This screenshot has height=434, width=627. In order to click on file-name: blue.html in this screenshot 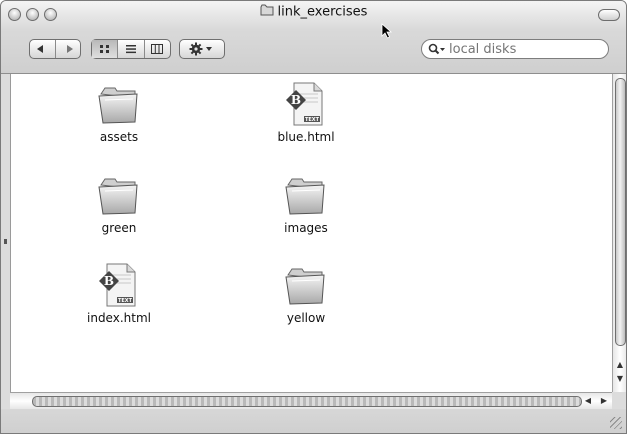, I will do `click(306, 137)`.